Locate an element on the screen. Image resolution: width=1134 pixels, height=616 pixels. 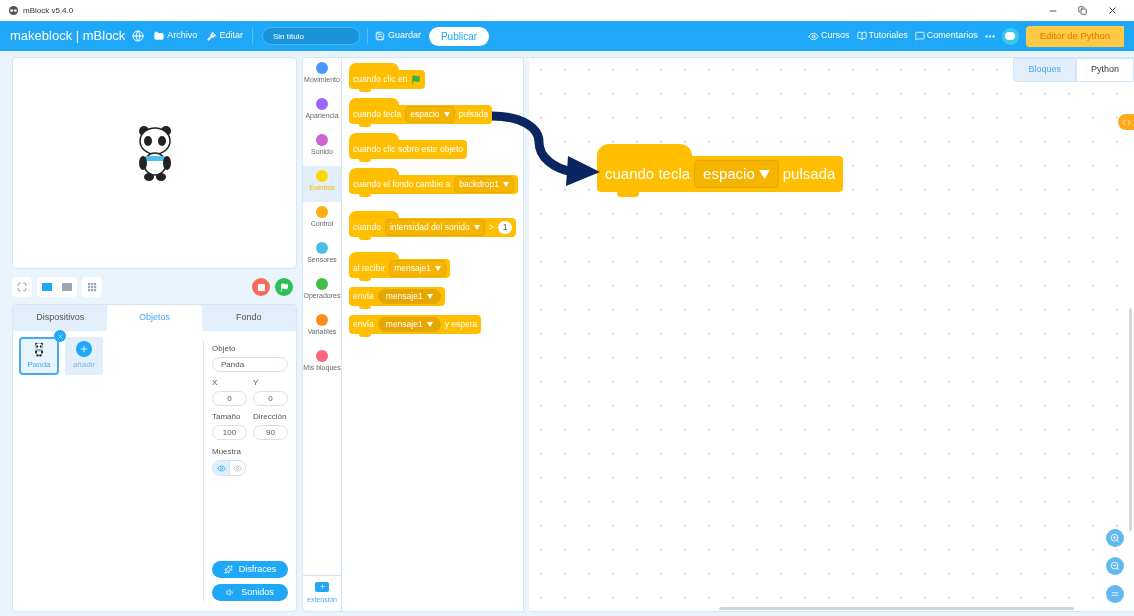
fullscreen-icon is located at coordinates (22, 287).